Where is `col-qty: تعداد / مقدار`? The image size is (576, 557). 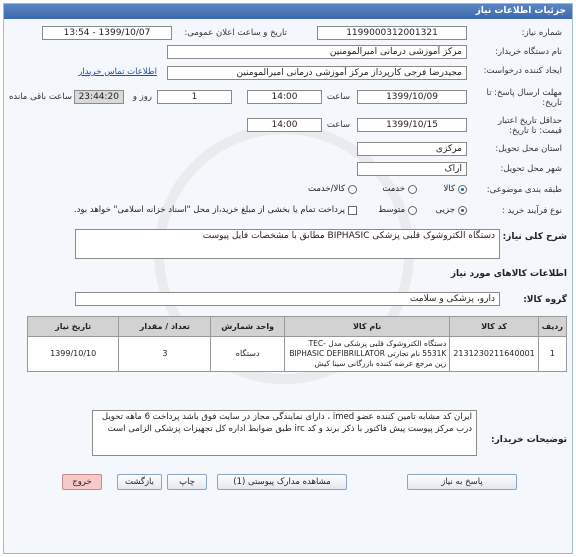
col-qty: تعداد / مقدار is located at coordinates (165, 326).